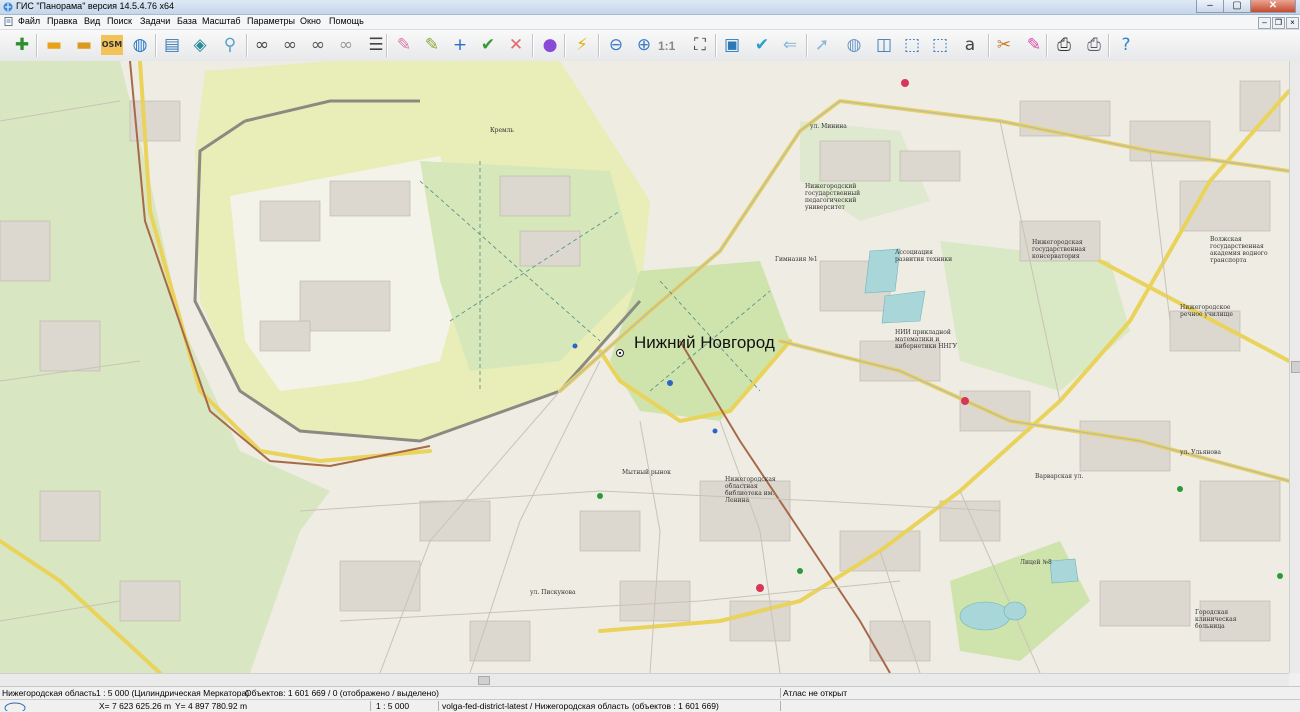 The image size is (1300, 712). I want to click on print-preview-icon: ⎙, so click(1094, 45).